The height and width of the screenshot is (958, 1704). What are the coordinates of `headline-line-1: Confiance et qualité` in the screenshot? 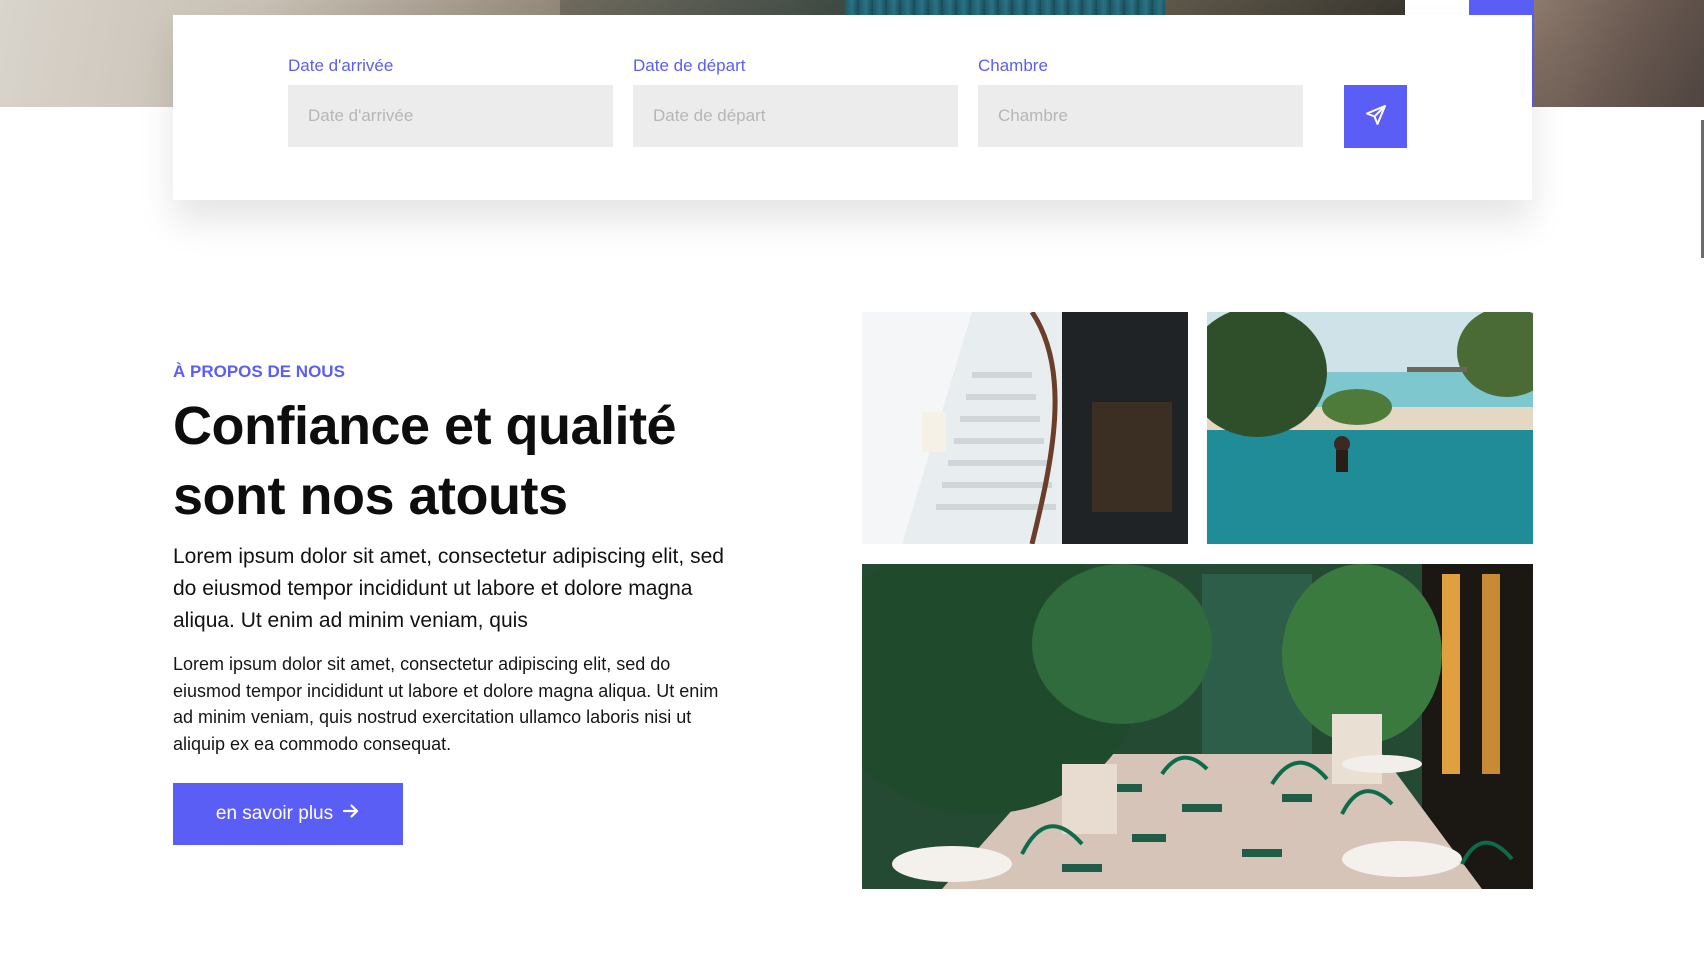 It's located at (425, 426).